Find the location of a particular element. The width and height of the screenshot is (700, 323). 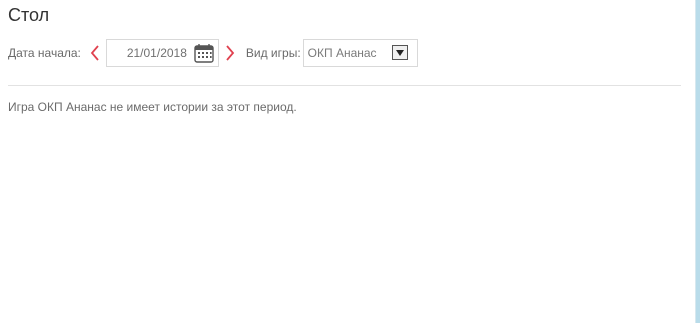

chevron-down-icon is located at coordinates (399, 52).